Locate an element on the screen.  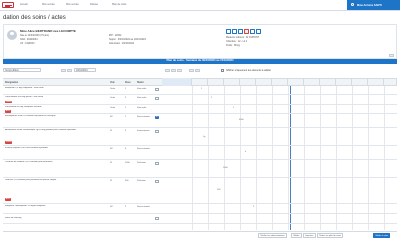
row-name: Morphine chlorhydrate 10 mg/ml ampoule is located at coordinates (25, 206).